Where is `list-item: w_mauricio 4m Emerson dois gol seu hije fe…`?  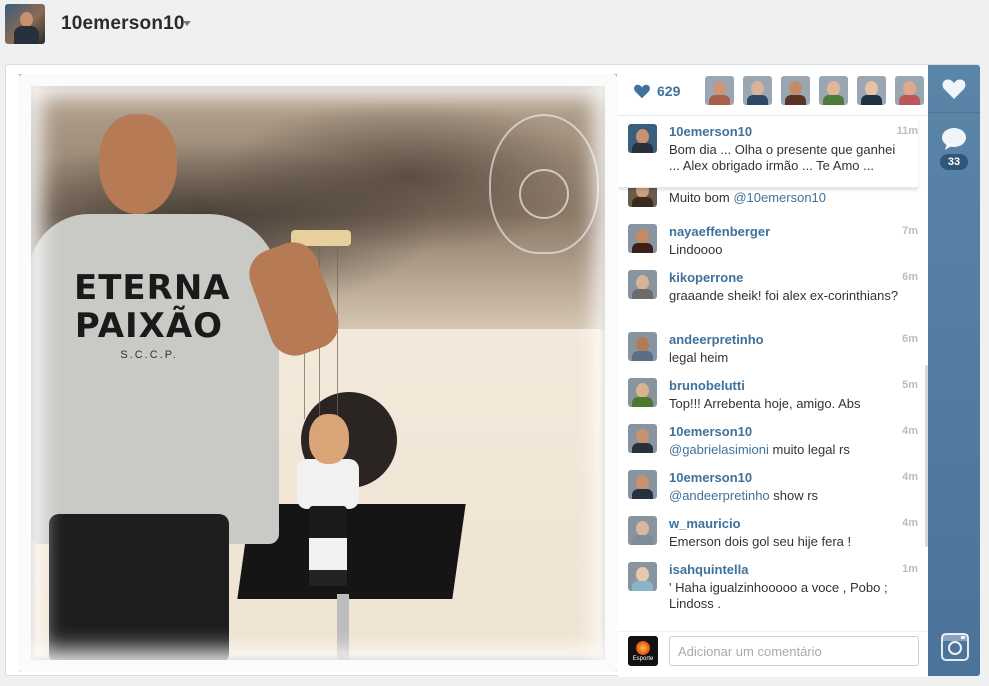
list-item: w_mauricio 4m Emerson dois gol seu hije fe… is located at coordinates (768, 531).